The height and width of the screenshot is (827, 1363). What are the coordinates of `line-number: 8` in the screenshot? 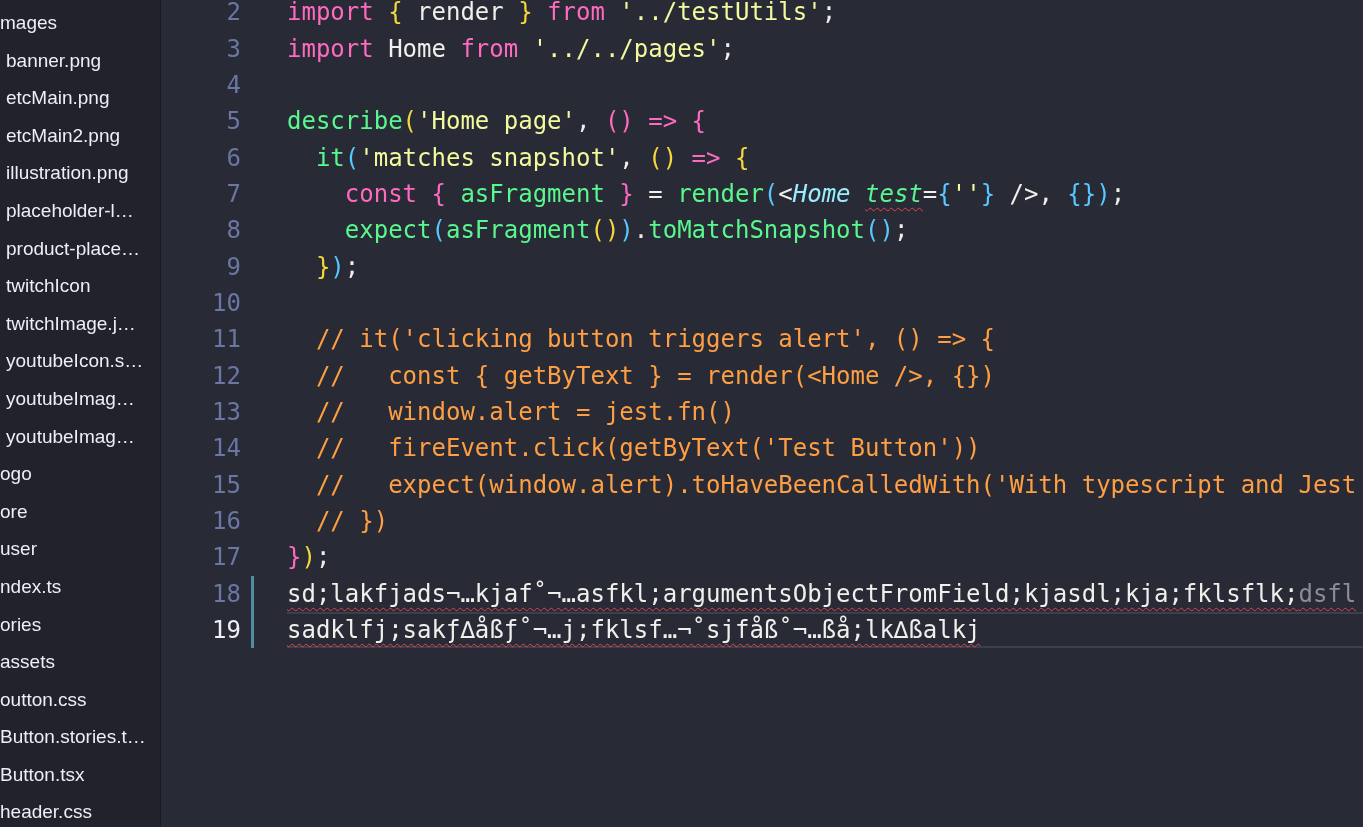 It's located at (233, 230).